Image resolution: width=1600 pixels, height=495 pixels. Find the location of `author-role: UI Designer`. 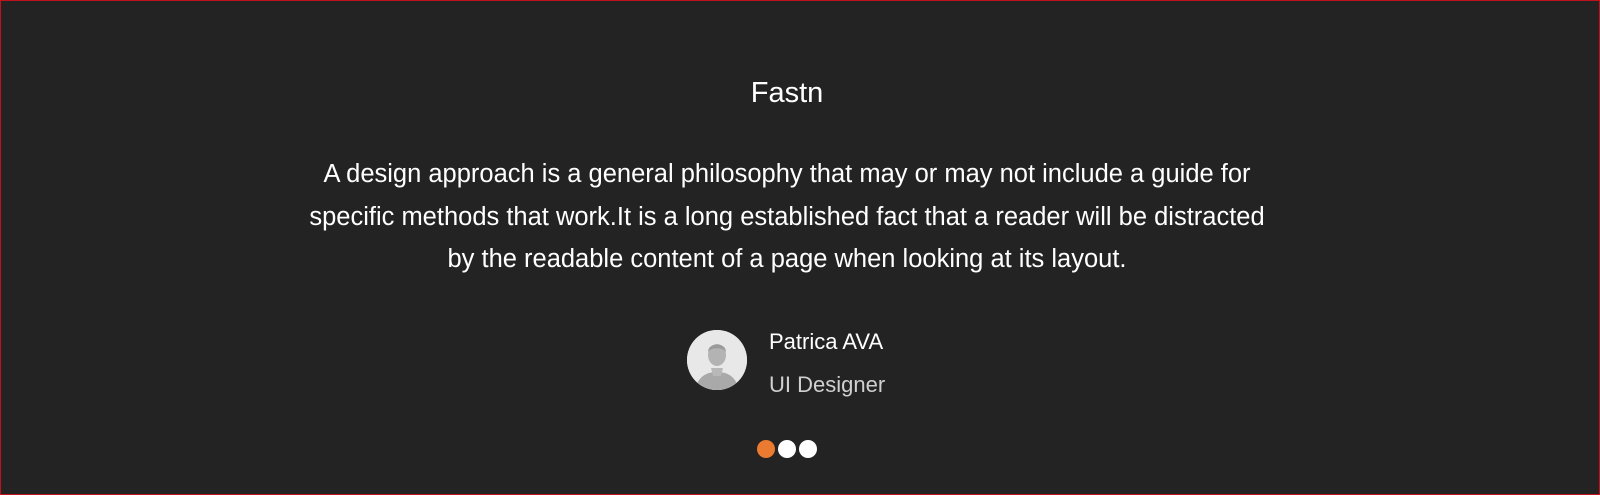

author-role: UI Designer is located at coordinates (827, 384).